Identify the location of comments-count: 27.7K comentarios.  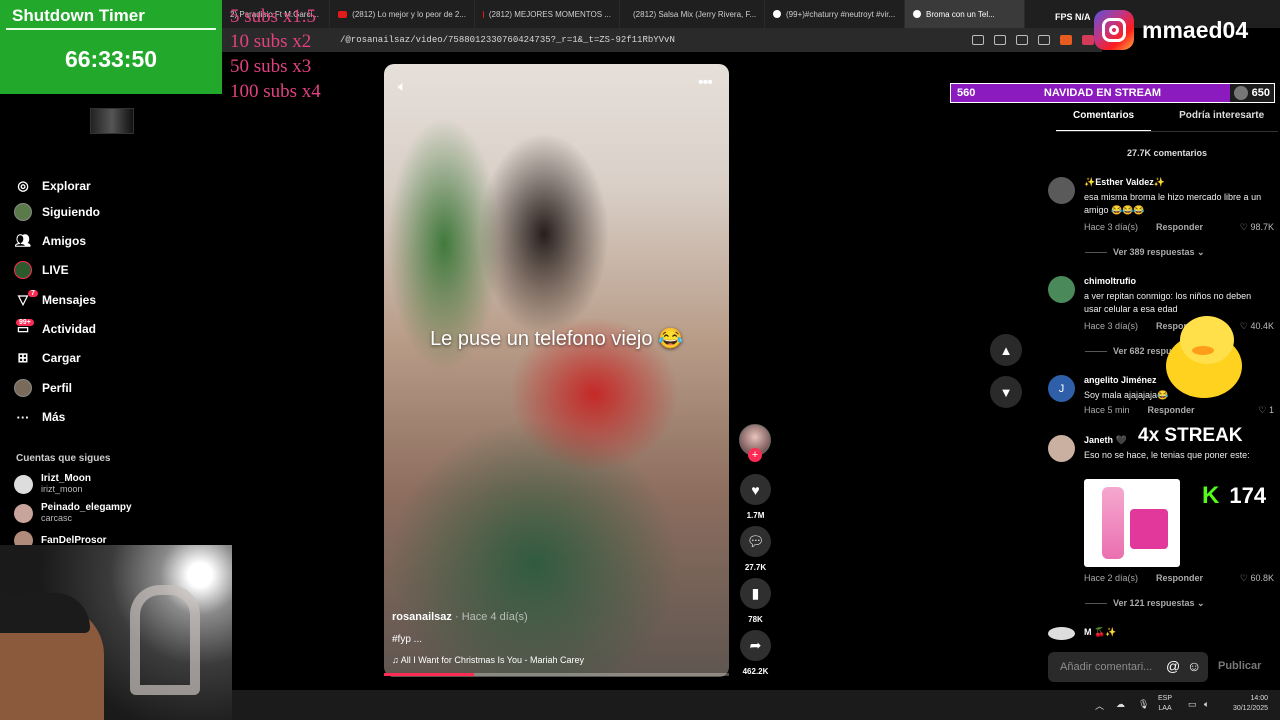
(1167, 153).